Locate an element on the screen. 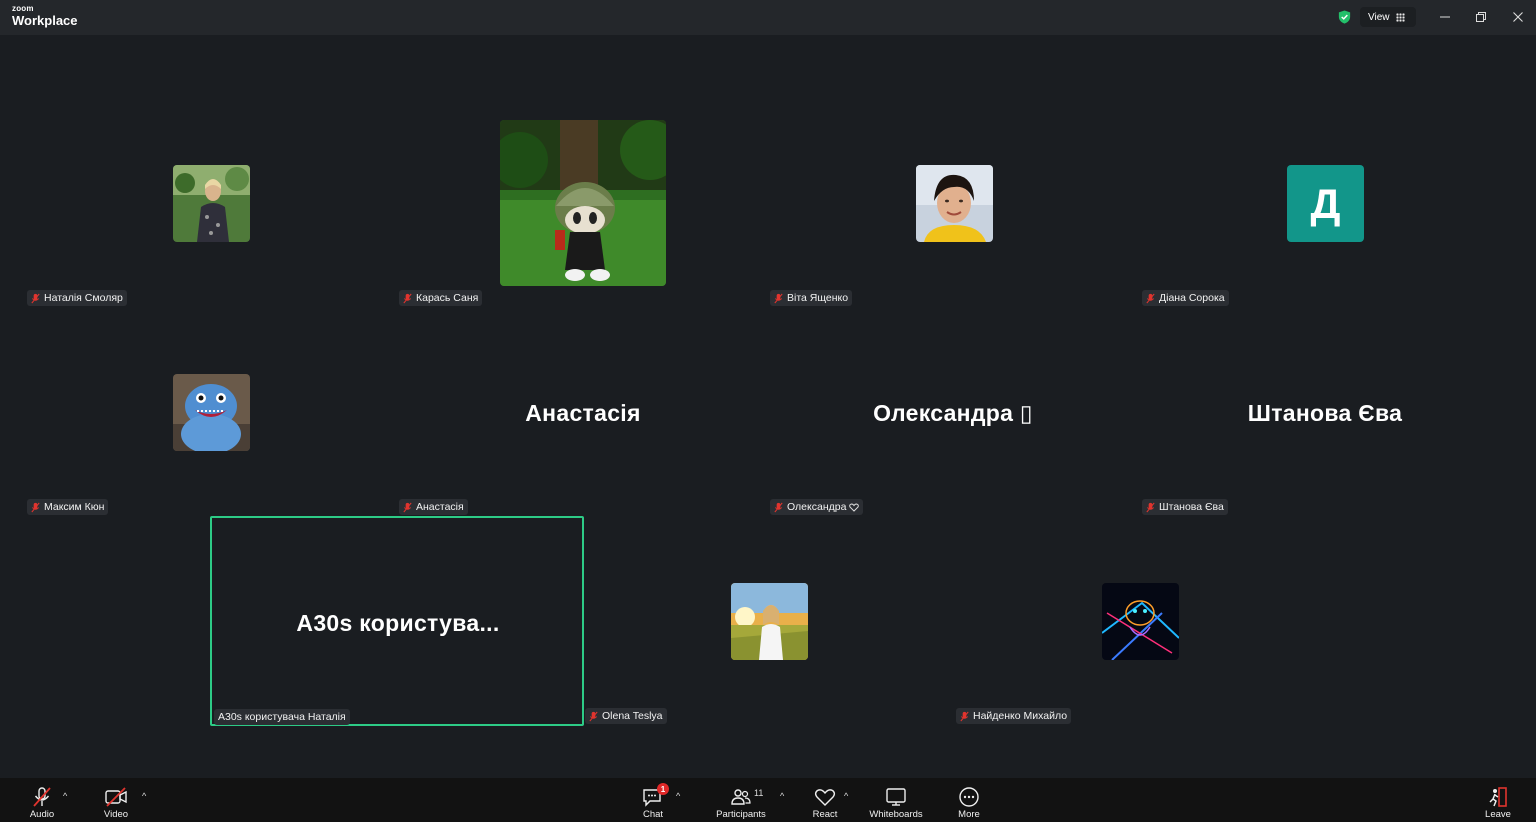 Image resolution: width=1536 pixels, height=822 pixels. react-label: React is located at coordinates (825, 814).